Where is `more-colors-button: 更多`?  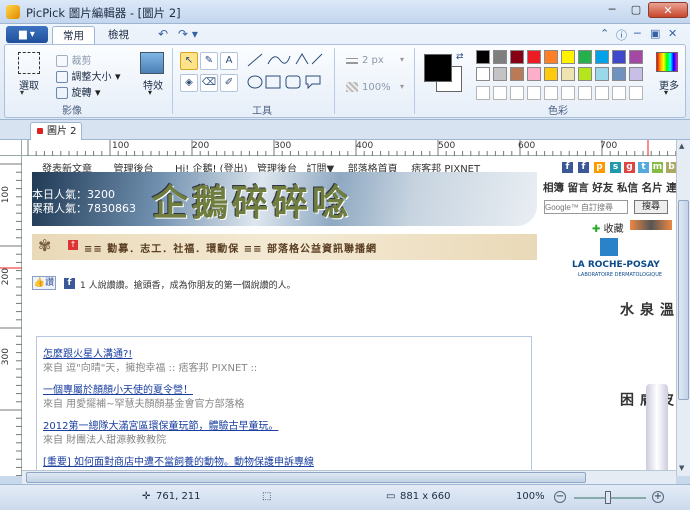 more-colors-button: 更多 is located at coordinates (669, 84).